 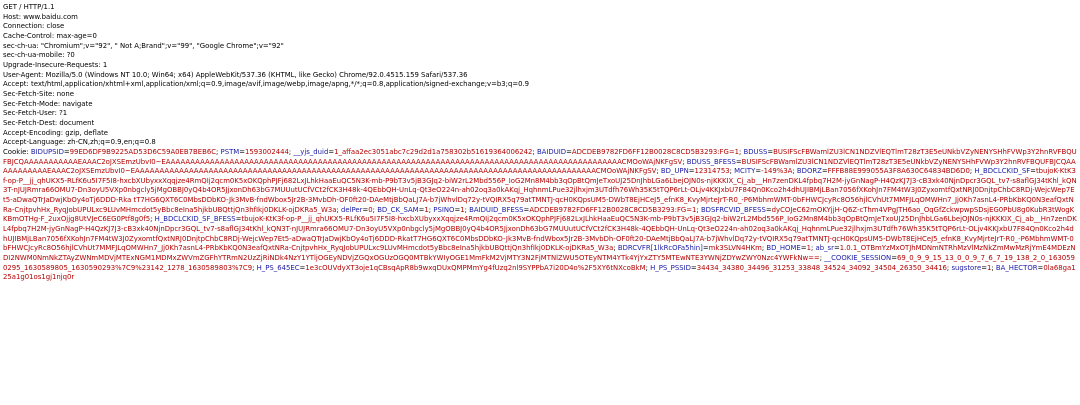 What do you see at coordinates (712, 171) in the screenshot?
I see `cookie-value: 12314753` at bounding box center [712, 171].